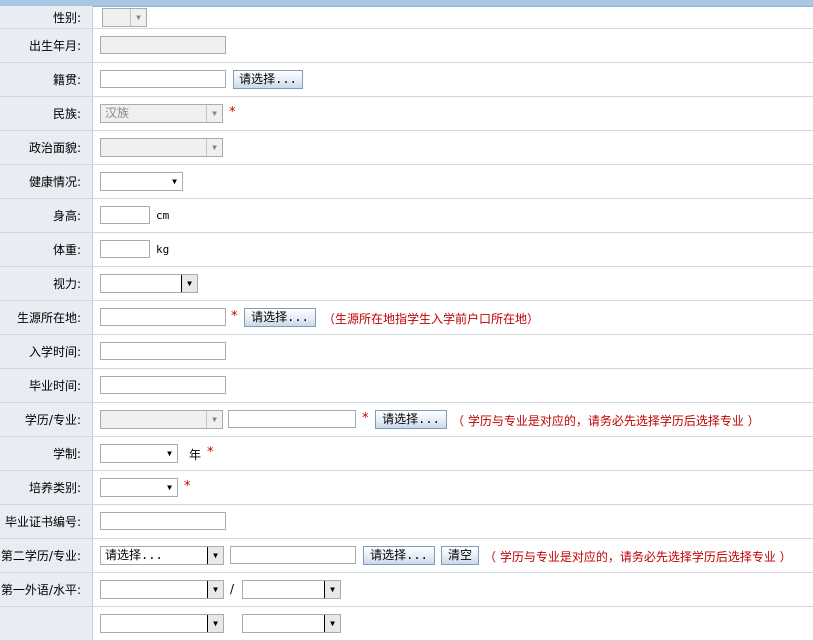 Image resolution: width=813 pixels, height=641 pixels. What do you see at coordinates (460, 555) in the screenshot?
I see `clear-button: 清空` at bounding box center [460, 555].